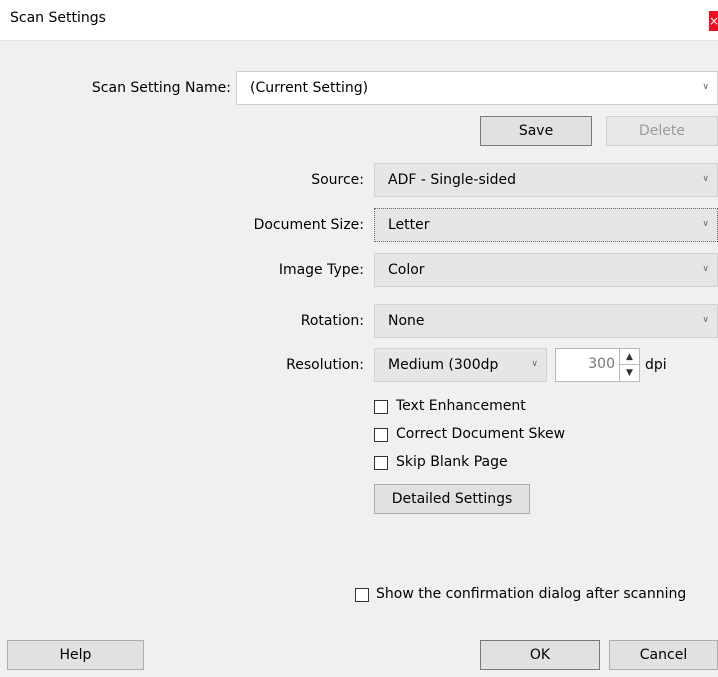 Image resolution: width=718 pixels, height=677 pixels. Describe the element at coordinates (452, 462) in the screenshot. I see `skip-blank-page-label: Skip Blank Page` at that location.